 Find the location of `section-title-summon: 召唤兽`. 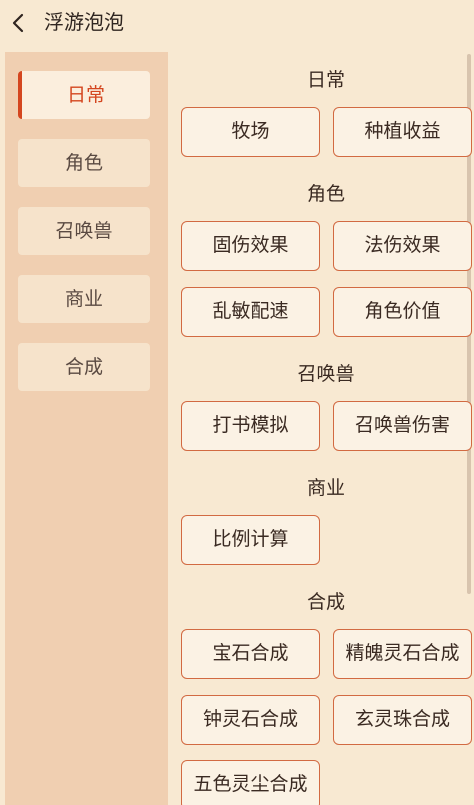

section-title-summon: 召唤兽 is located at coordinates (326, 374).